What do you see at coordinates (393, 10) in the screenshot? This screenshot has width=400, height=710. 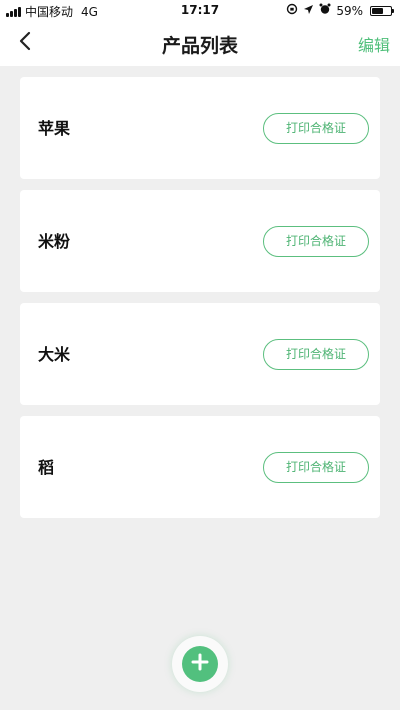 I see `battery-tip` at bounding box center [393, 10].